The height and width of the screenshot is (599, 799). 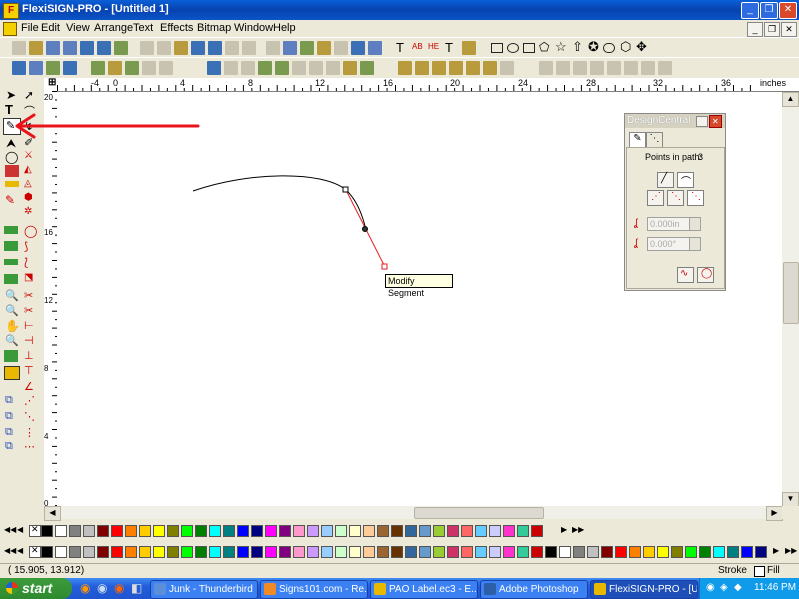 I want to click on align-icon-h, so click(x=333, y=68).